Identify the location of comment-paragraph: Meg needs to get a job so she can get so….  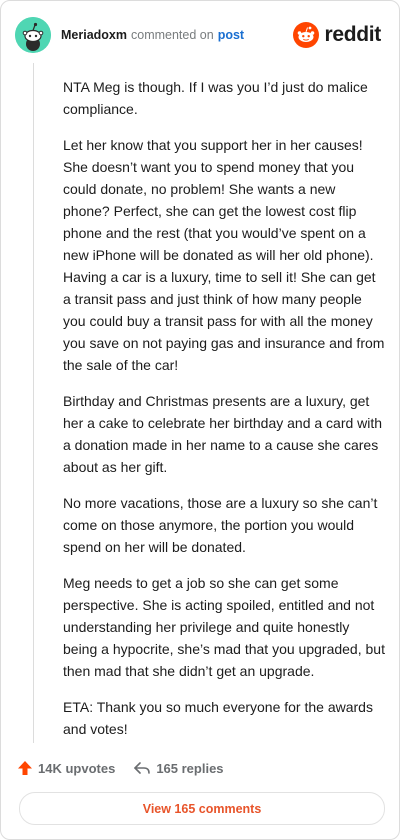
(224, 627).